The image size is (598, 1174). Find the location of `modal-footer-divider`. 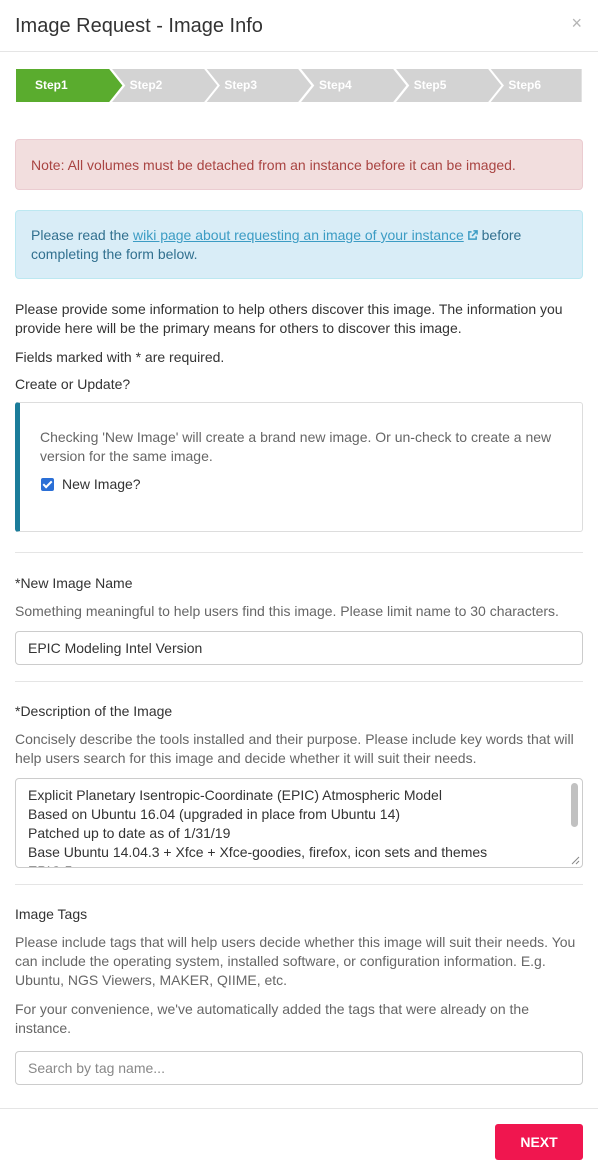

modal-footer-divider is located at coordinates (299, 1108).